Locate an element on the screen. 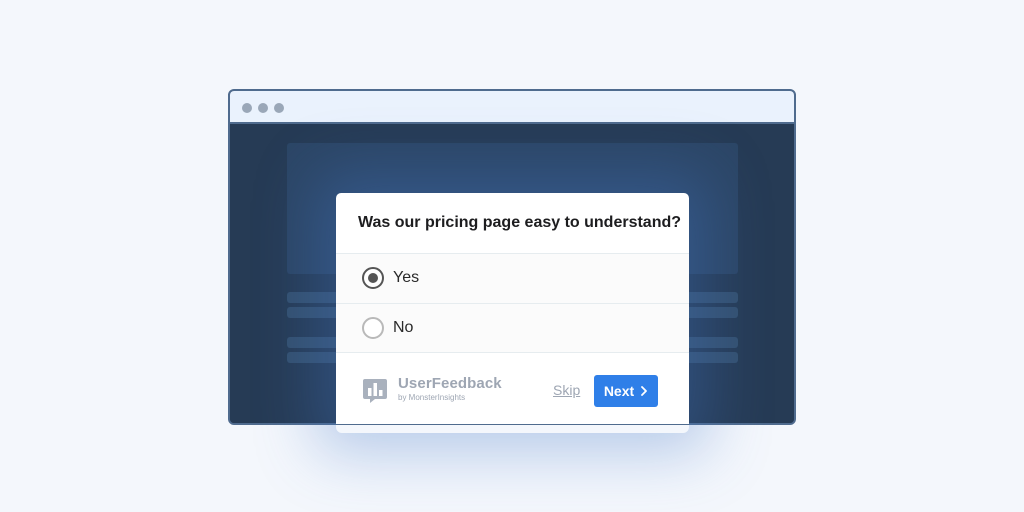 The image size is (1024, 512). brand-subtitle: by MonsterInsights is located at coordinates (432, 397).